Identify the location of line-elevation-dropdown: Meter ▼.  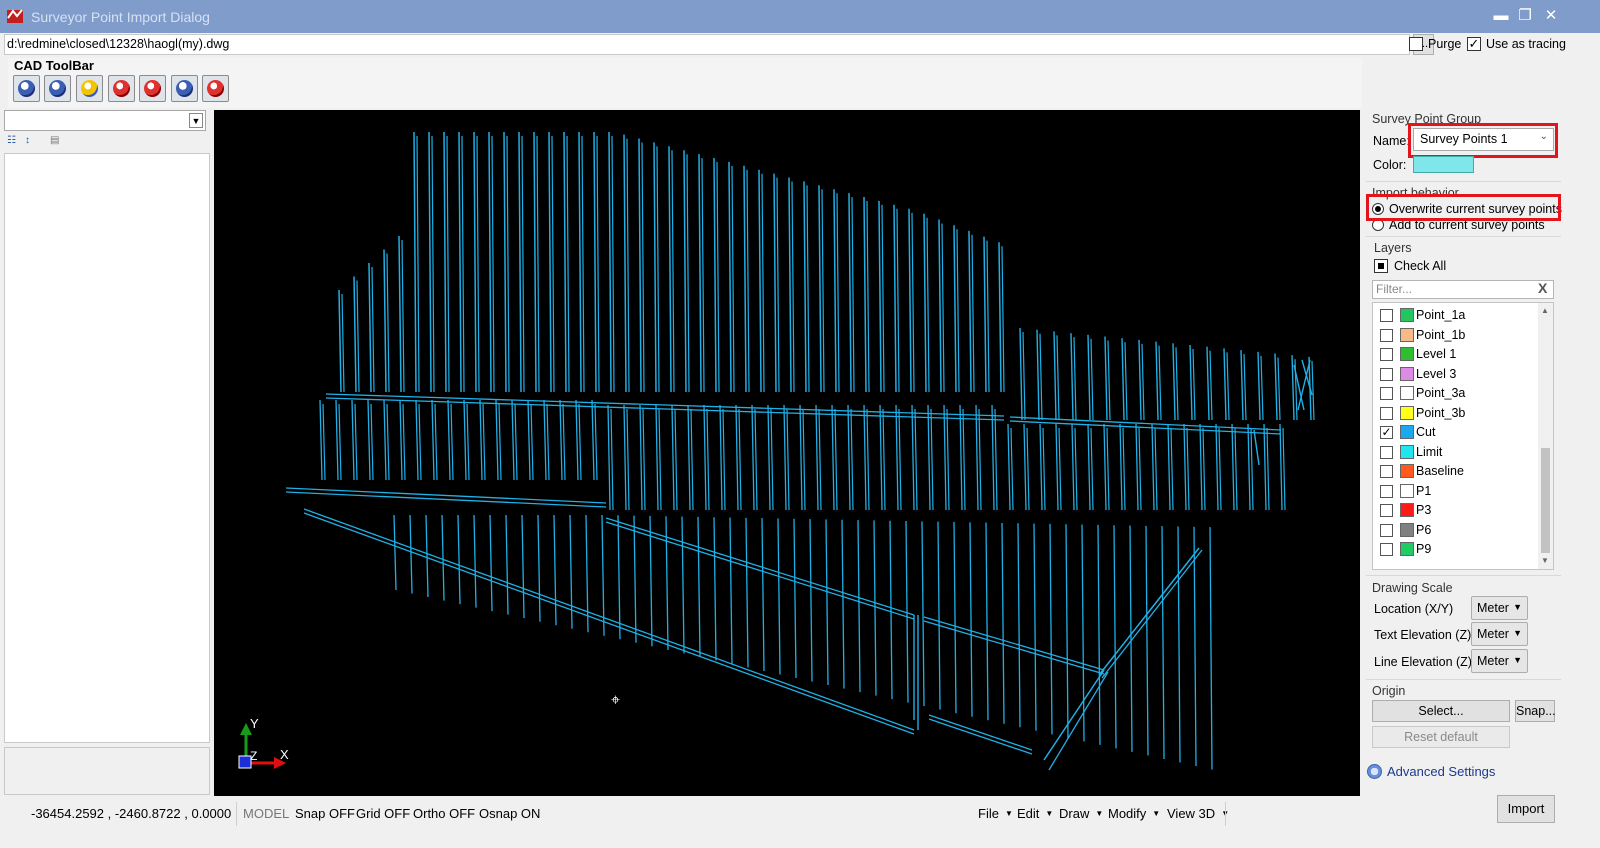
(1499, 661).